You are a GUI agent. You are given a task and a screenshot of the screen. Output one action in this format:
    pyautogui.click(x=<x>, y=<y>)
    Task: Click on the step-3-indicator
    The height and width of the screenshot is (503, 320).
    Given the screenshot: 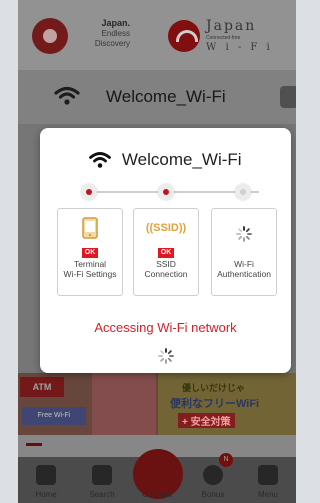 What is the action you would take?
    pyautogui.click(x=243, y=192)
    